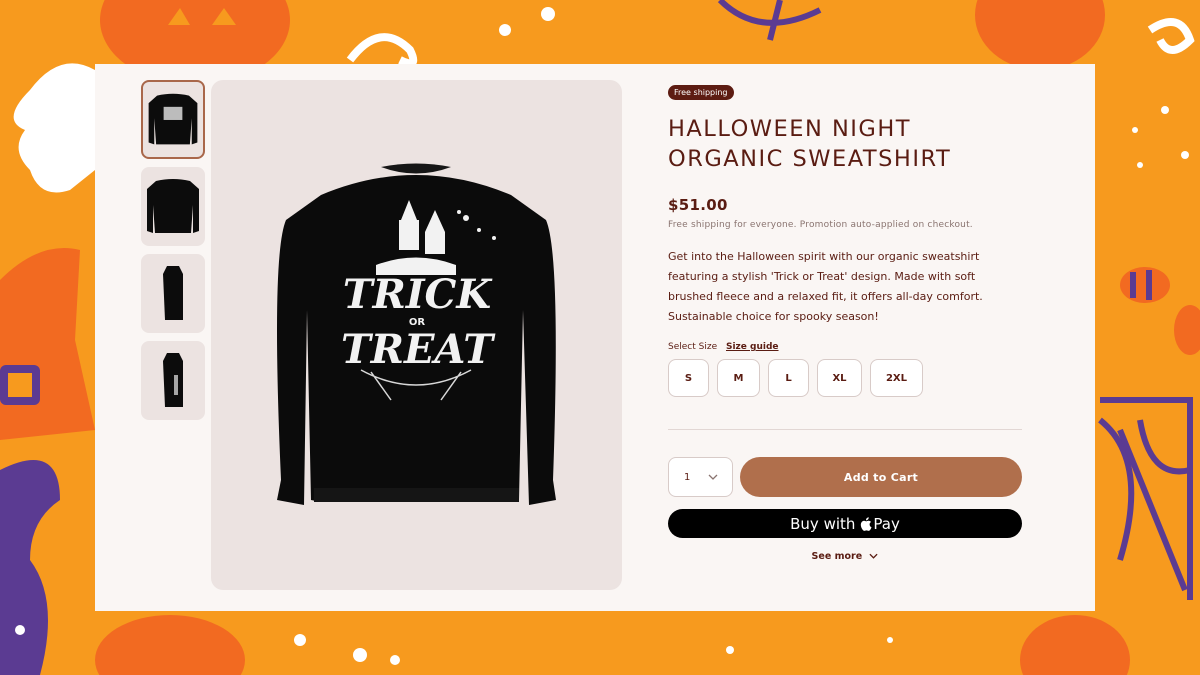 The height and width of the screenshot is (675, 1200). I want to click on candy-decoration, so click(1160, 311).